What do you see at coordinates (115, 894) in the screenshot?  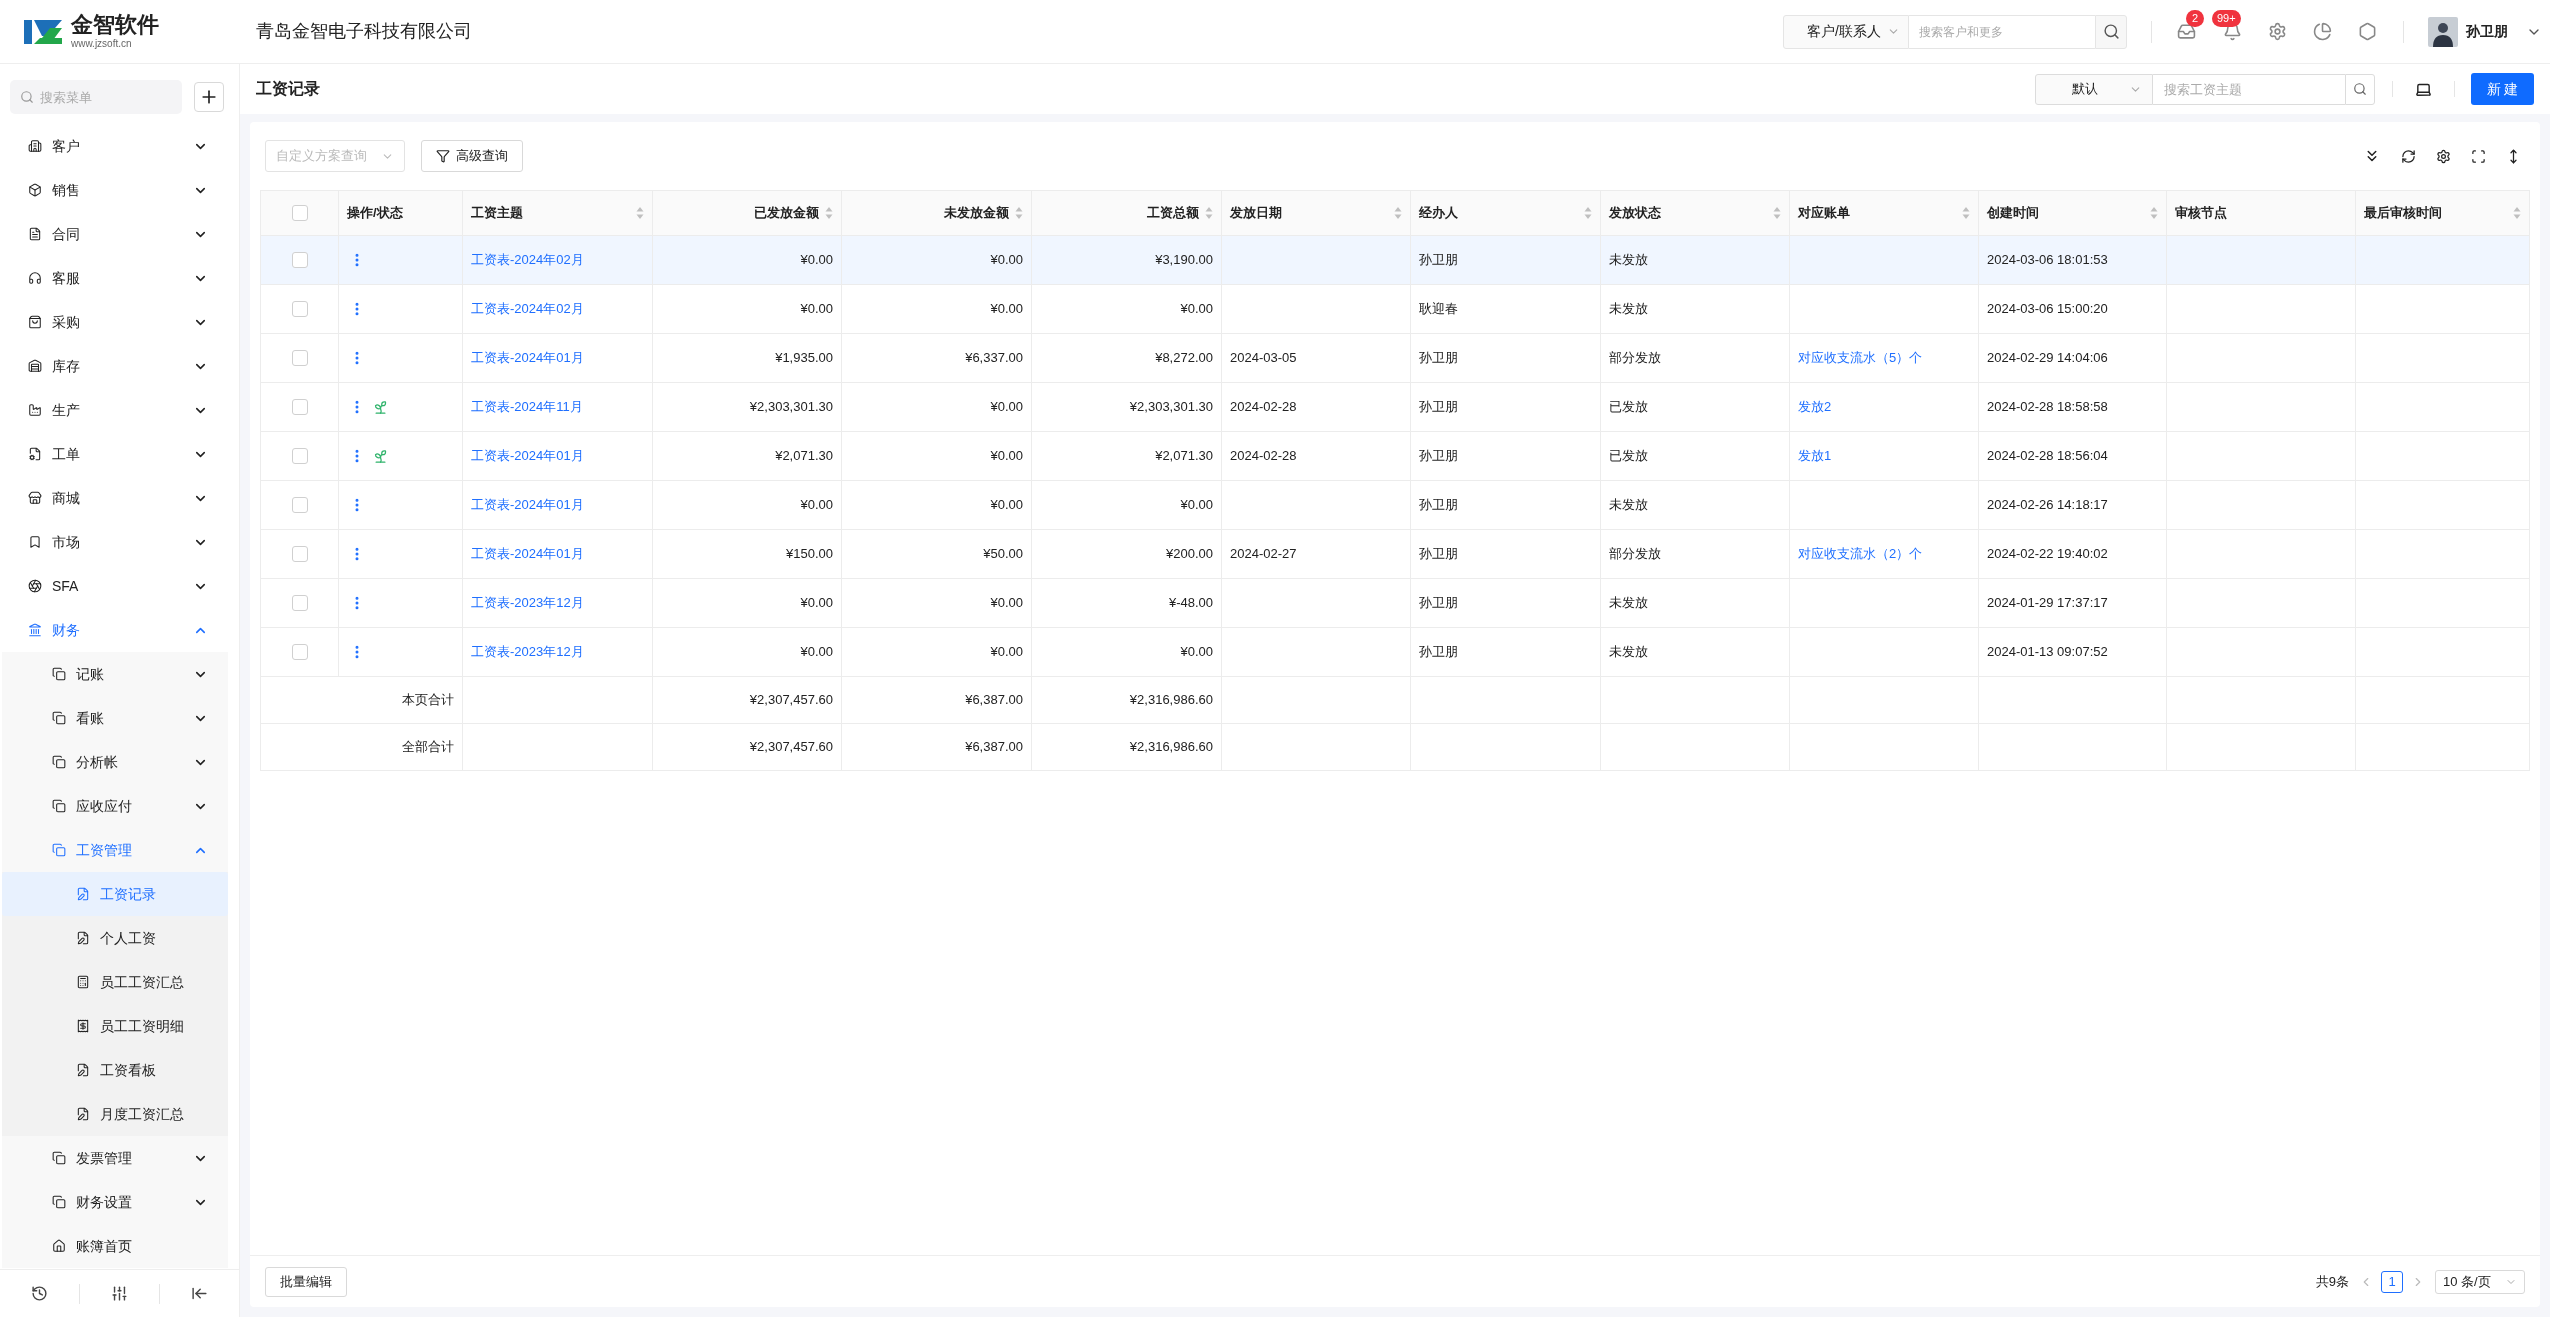 I see `menu-item: 工资记录` at bounding box center [115, 894].